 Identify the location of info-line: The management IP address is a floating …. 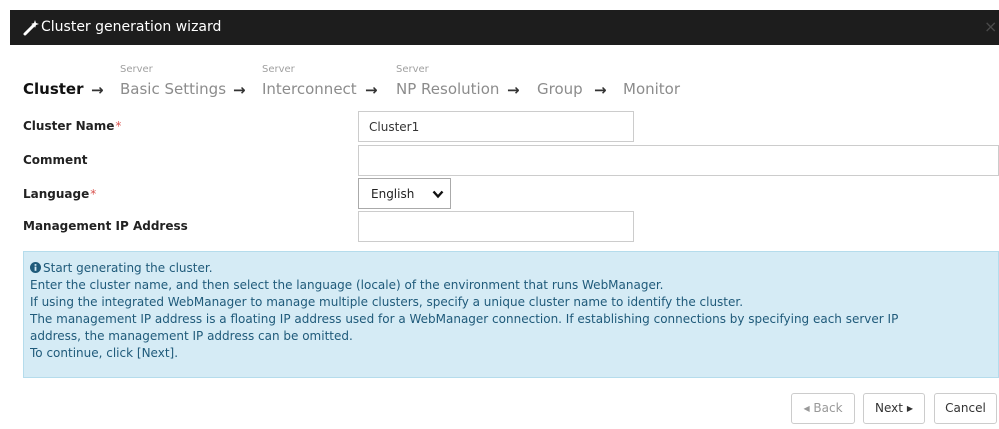
(464, 319).